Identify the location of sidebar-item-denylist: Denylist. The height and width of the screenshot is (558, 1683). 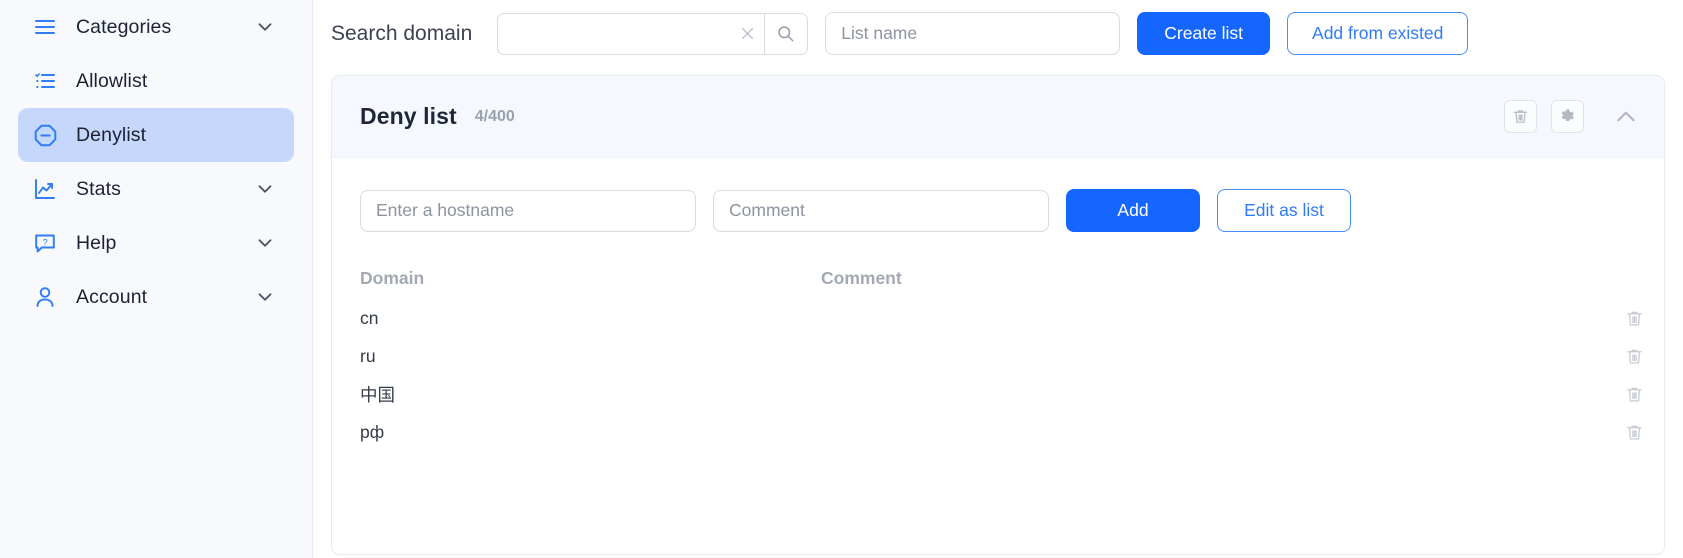
(156, 135).